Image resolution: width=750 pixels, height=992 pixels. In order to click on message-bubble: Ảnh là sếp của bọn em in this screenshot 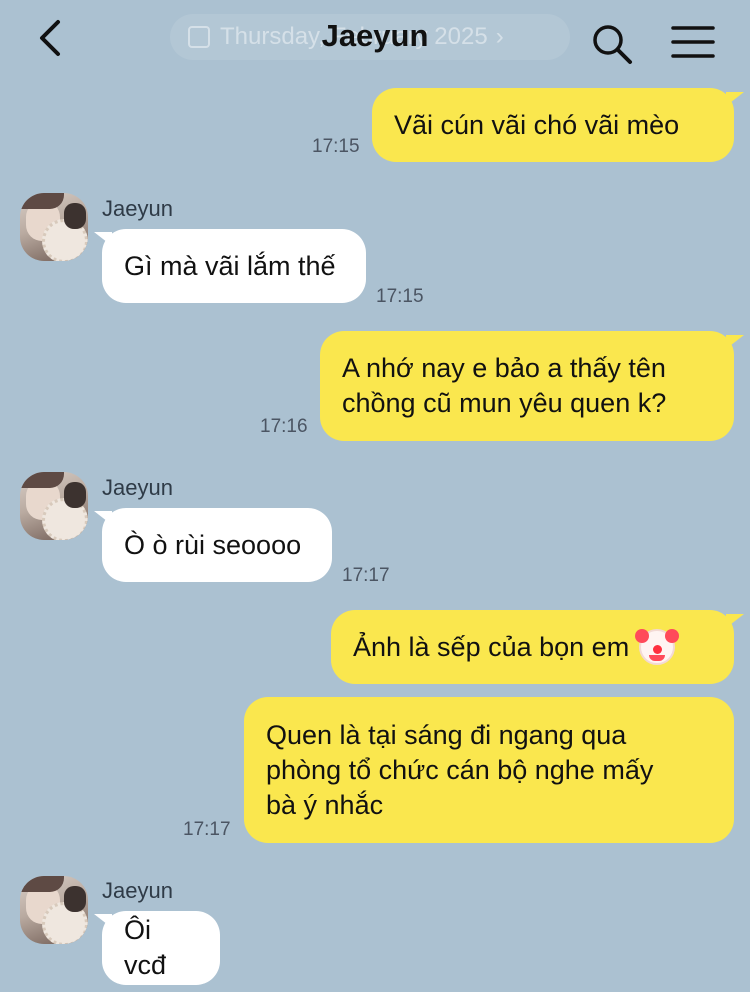, I will do `click(532, 647)`.